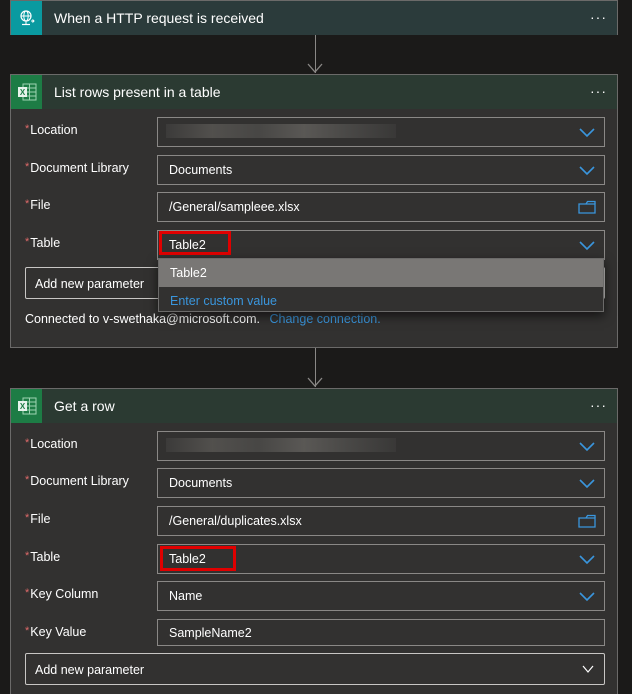 The height and width of the screenshot is (694, 632). I want to click on file-value: /General/duplicates.xlsx, so click(235, 521).